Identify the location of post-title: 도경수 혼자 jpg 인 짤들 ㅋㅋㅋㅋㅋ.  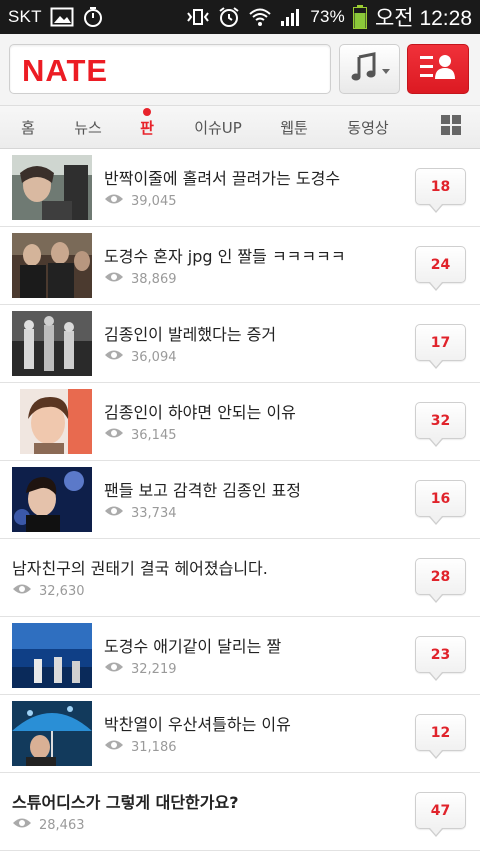
(225, 256).